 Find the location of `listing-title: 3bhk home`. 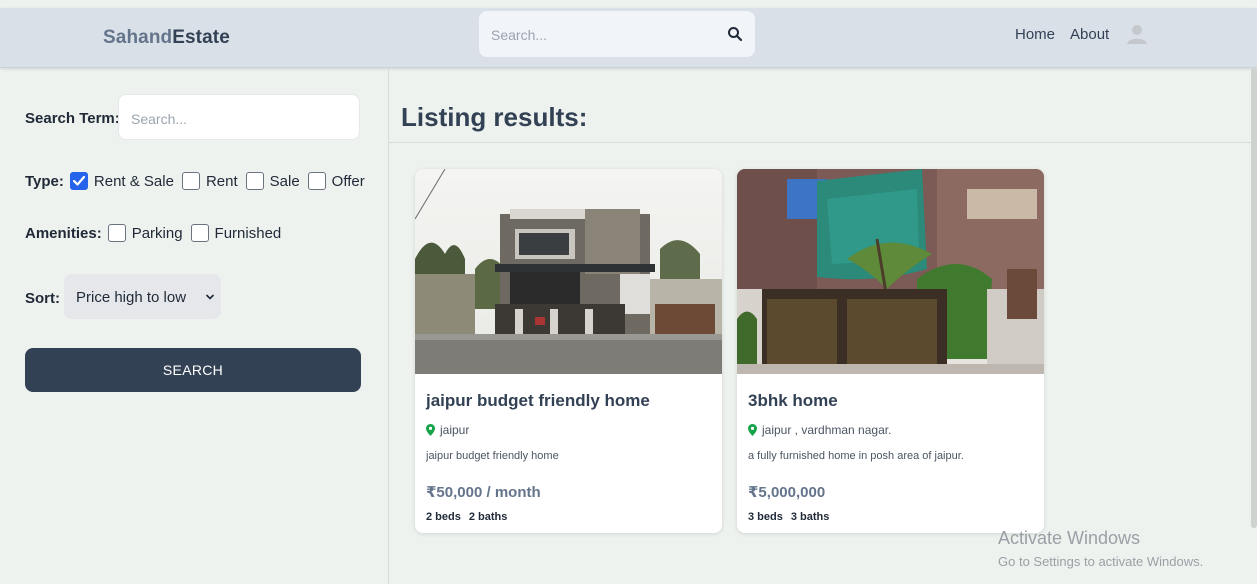

listing-title: 3bhk home is located at coordinates (793, 401).